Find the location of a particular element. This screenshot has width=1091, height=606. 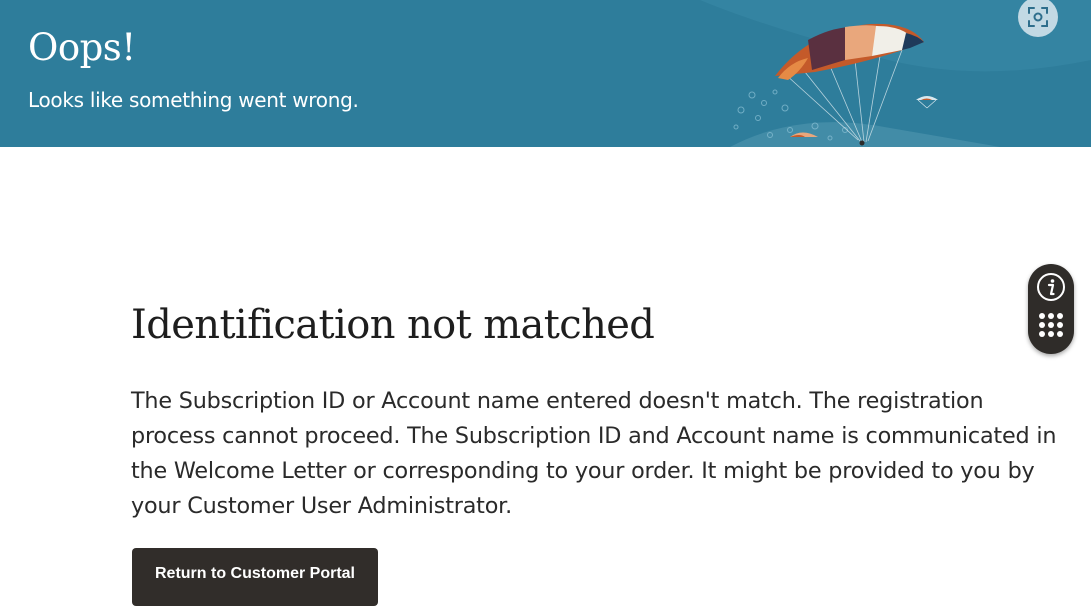

apps-grid-icon is located at coordinates (1051, 325).